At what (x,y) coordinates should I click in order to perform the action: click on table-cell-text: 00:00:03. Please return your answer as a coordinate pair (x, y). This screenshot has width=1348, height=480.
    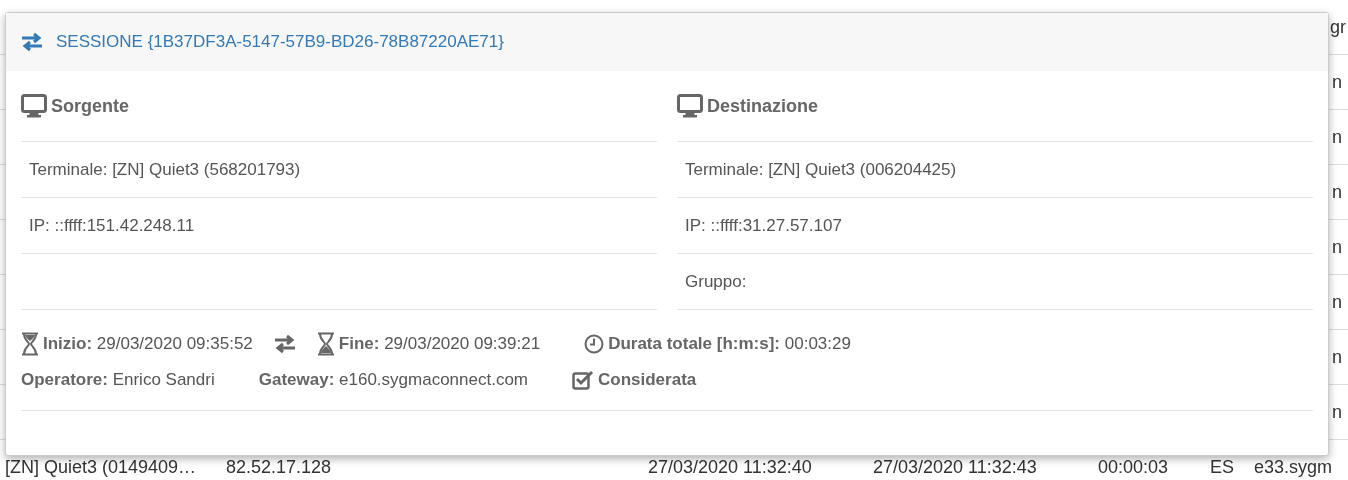
    Looking at the image, I should click on (1134, 467).